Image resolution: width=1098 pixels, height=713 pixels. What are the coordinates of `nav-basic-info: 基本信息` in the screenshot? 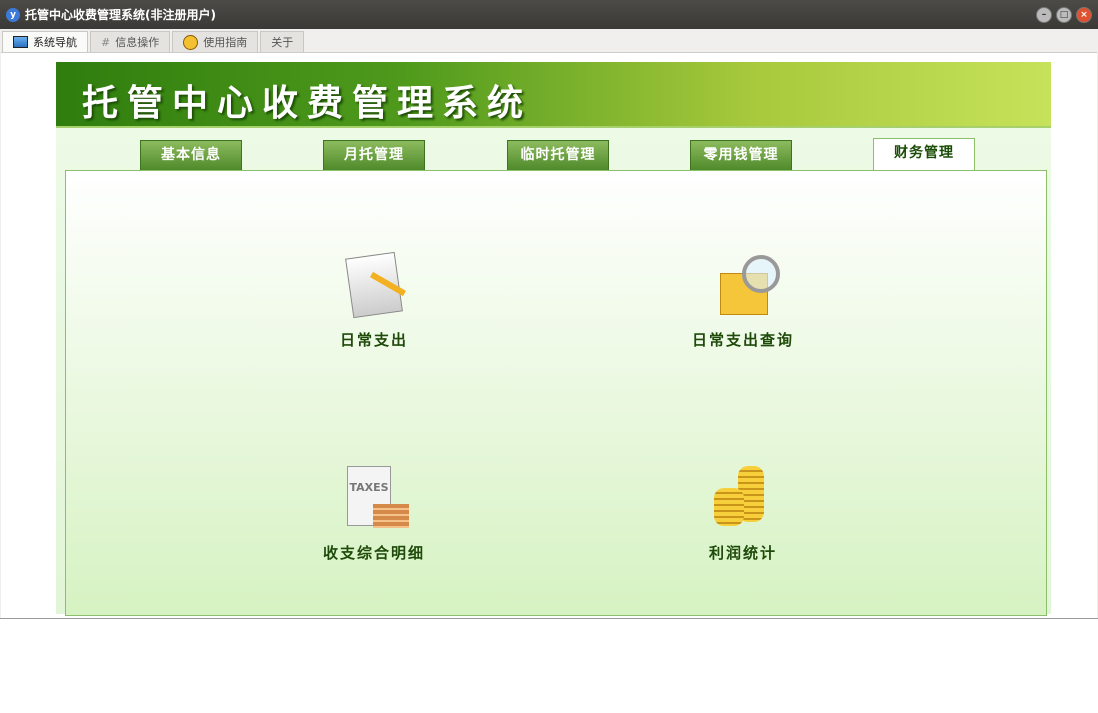 It's located at (191, 155).